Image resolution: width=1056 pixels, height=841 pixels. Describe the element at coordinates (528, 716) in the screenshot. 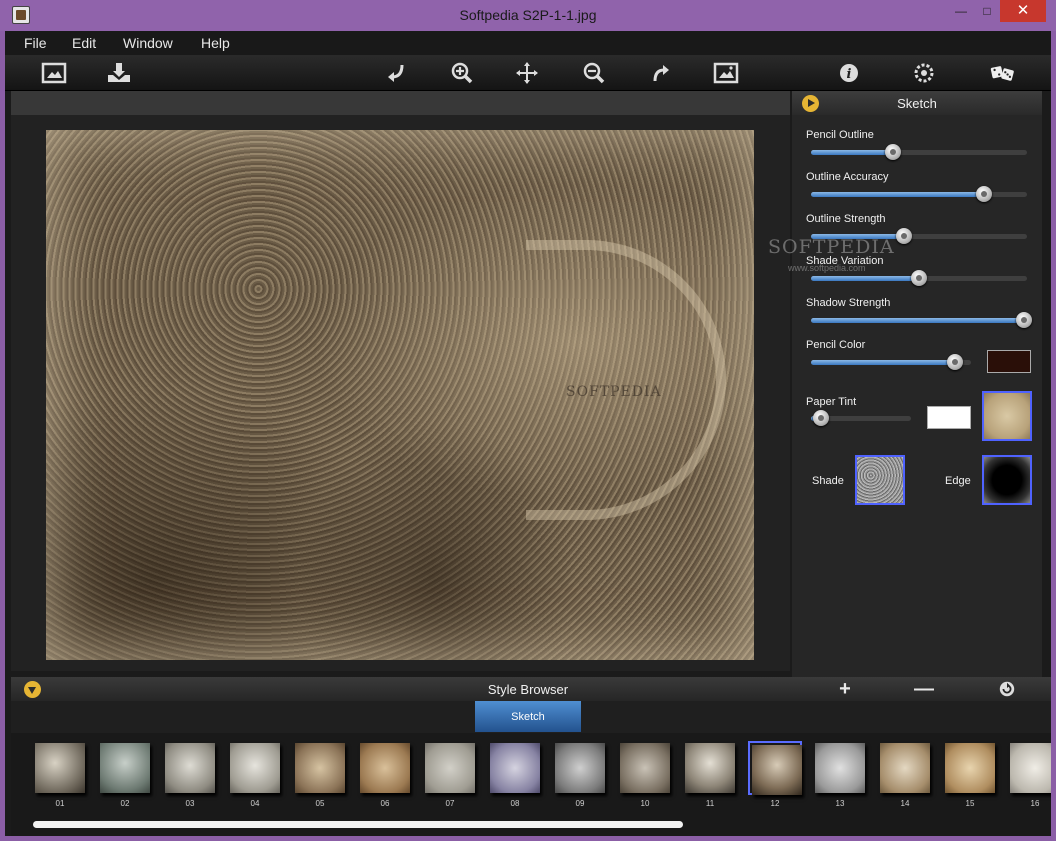

I see `tab-sketch: Sketch` at that location.